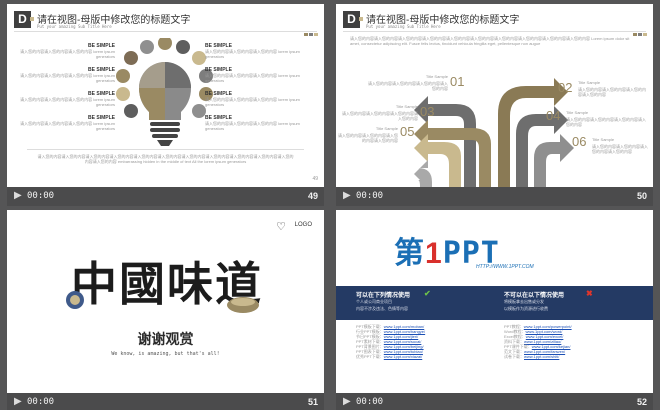 The width and height of the screenshot is (660, 410). What do you see at coordinates (577, 112) in the screenshot?
I see `sample-title-04: Title Sample` at bounding box center [577, 112].